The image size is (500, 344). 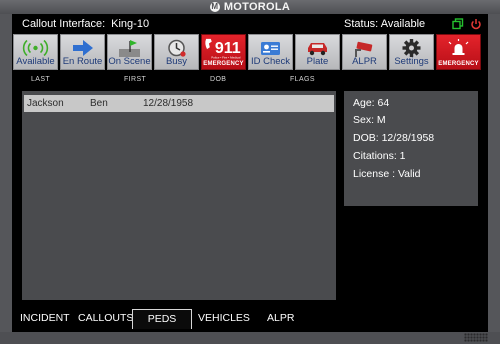 What do you see at coordinates (270, 61) in the screenshot?
I see `id-check-label: ID Check` at bounding box center [270, 61].